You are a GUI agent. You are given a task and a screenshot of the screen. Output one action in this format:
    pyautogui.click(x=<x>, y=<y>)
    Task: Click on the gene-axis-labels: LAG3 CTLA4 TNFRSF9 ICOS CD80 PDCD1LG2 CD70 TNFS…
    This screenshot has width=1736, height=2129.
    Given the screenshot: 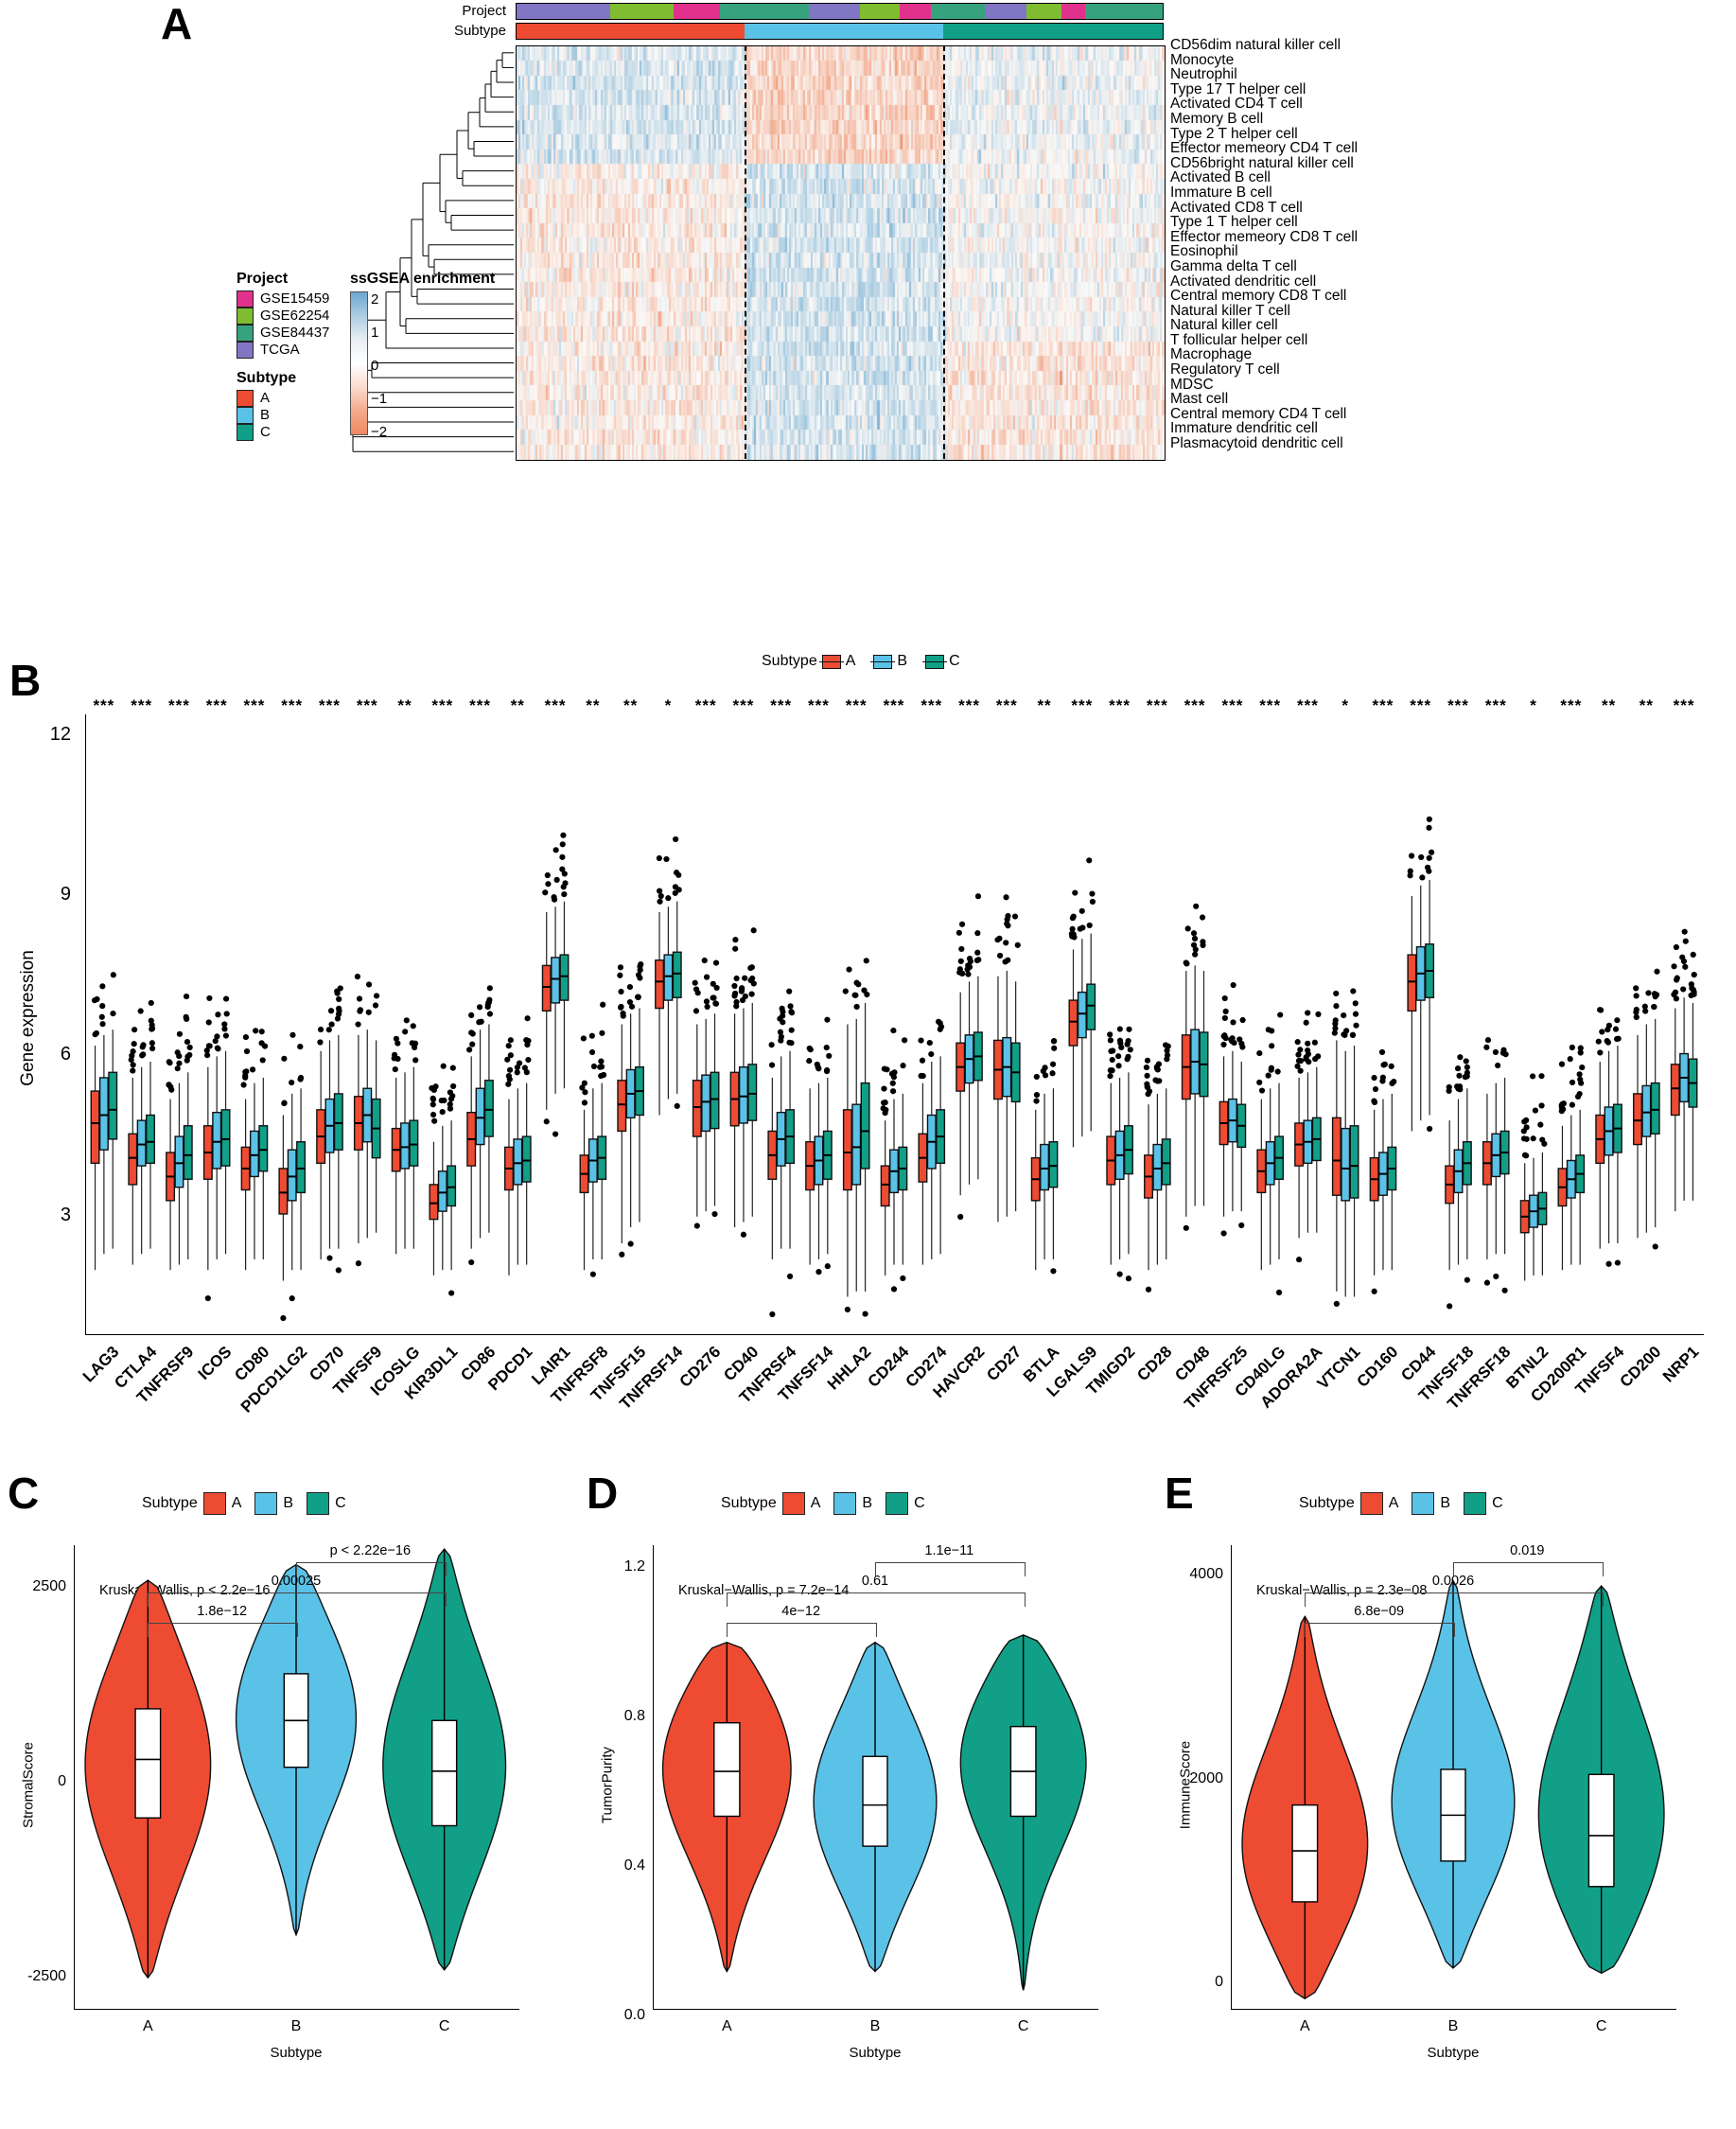 What is the action you would take?
    pyautogui.click(x=891, y=1400)
    